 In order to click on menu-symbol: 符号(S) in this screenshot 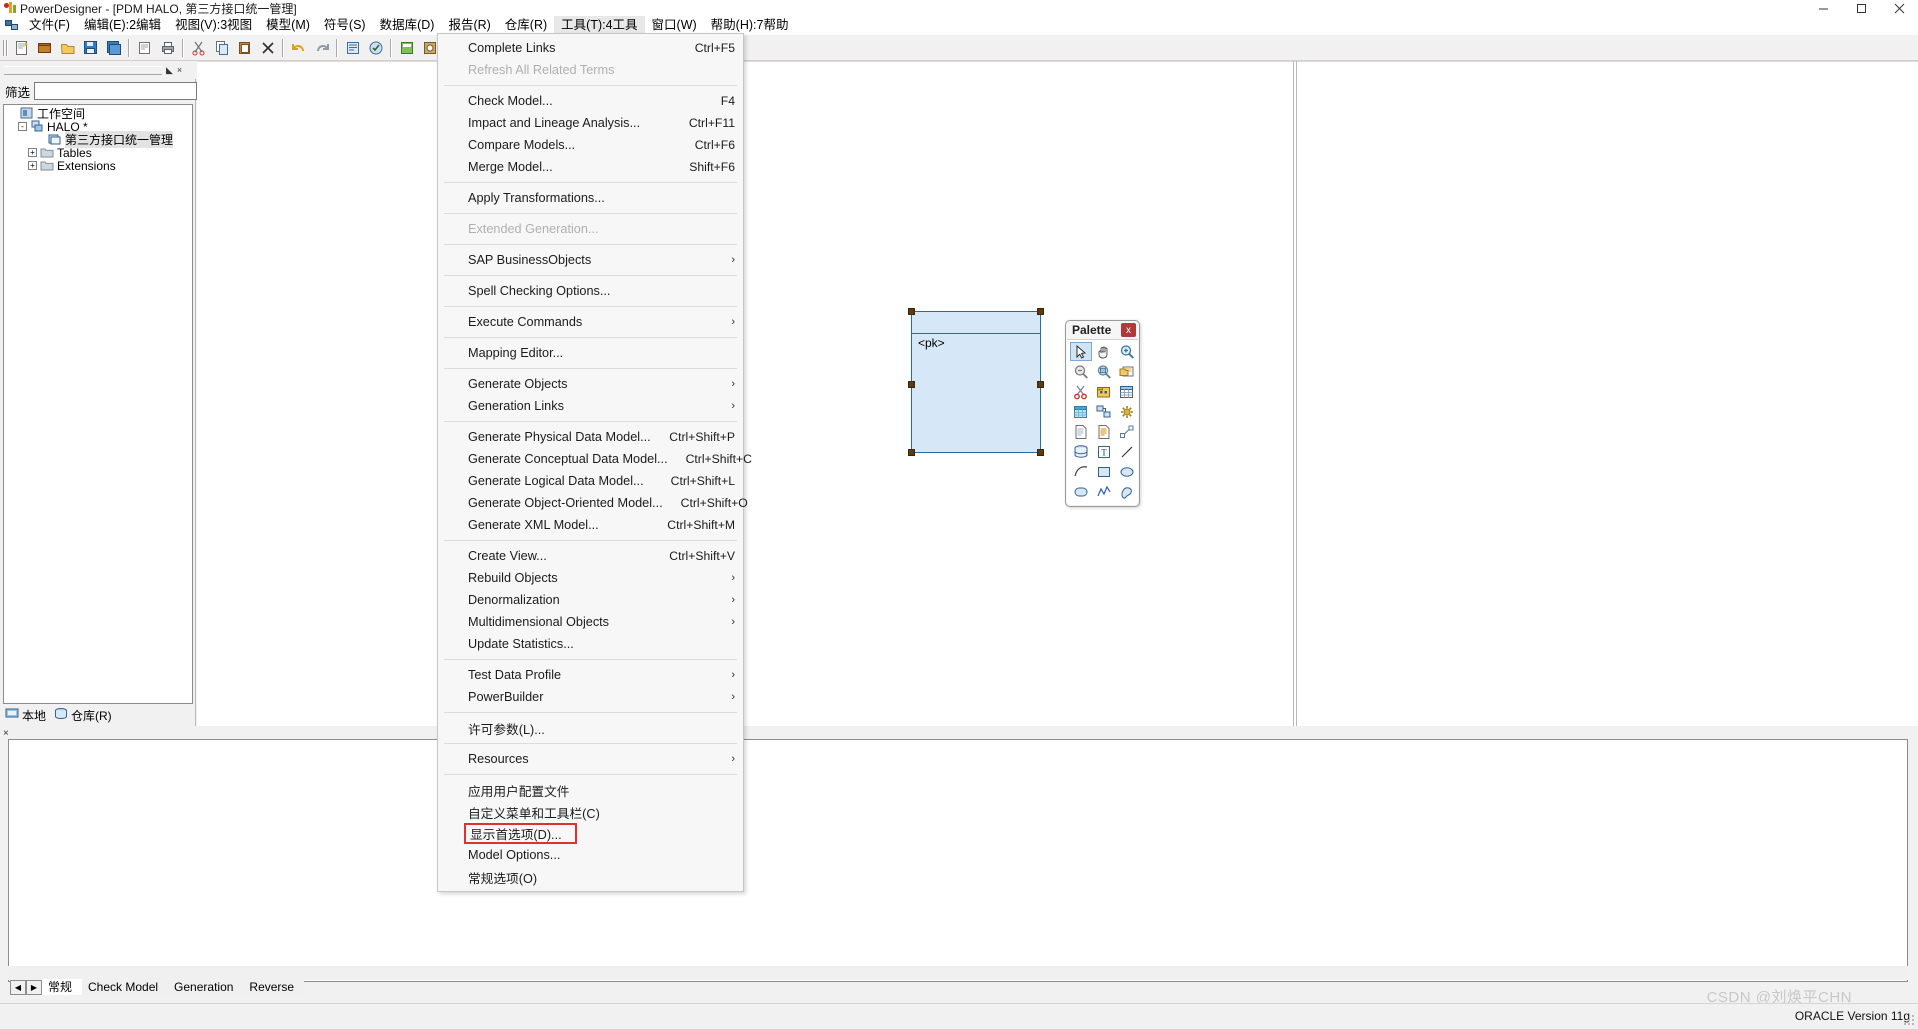, I will do `click(345, 25)`.